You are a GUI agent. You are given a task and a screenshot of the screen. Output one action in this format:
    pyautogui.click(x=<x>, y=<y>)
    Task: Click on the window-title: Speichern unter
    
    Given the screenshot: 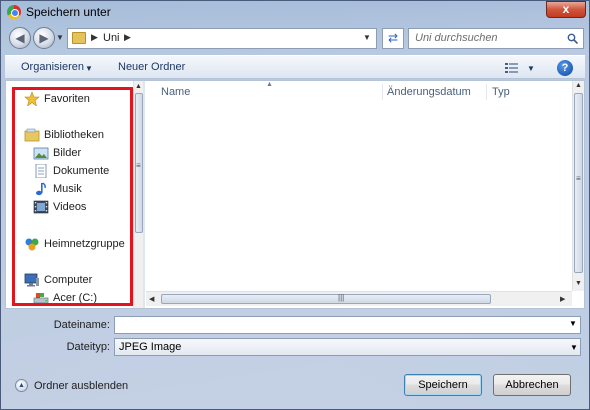 What is the action you would take?
    pyautogui.click(x=68, y=12)
    